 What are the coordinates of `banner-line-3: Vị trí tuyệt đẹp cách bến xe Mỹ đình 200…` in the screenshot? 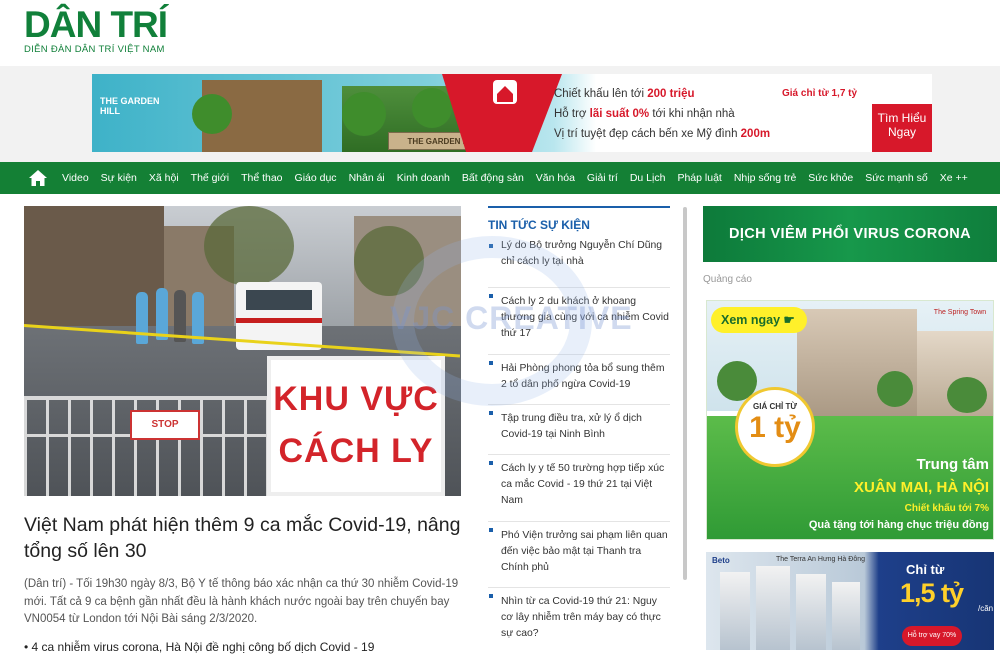 It's located at (662, 134).